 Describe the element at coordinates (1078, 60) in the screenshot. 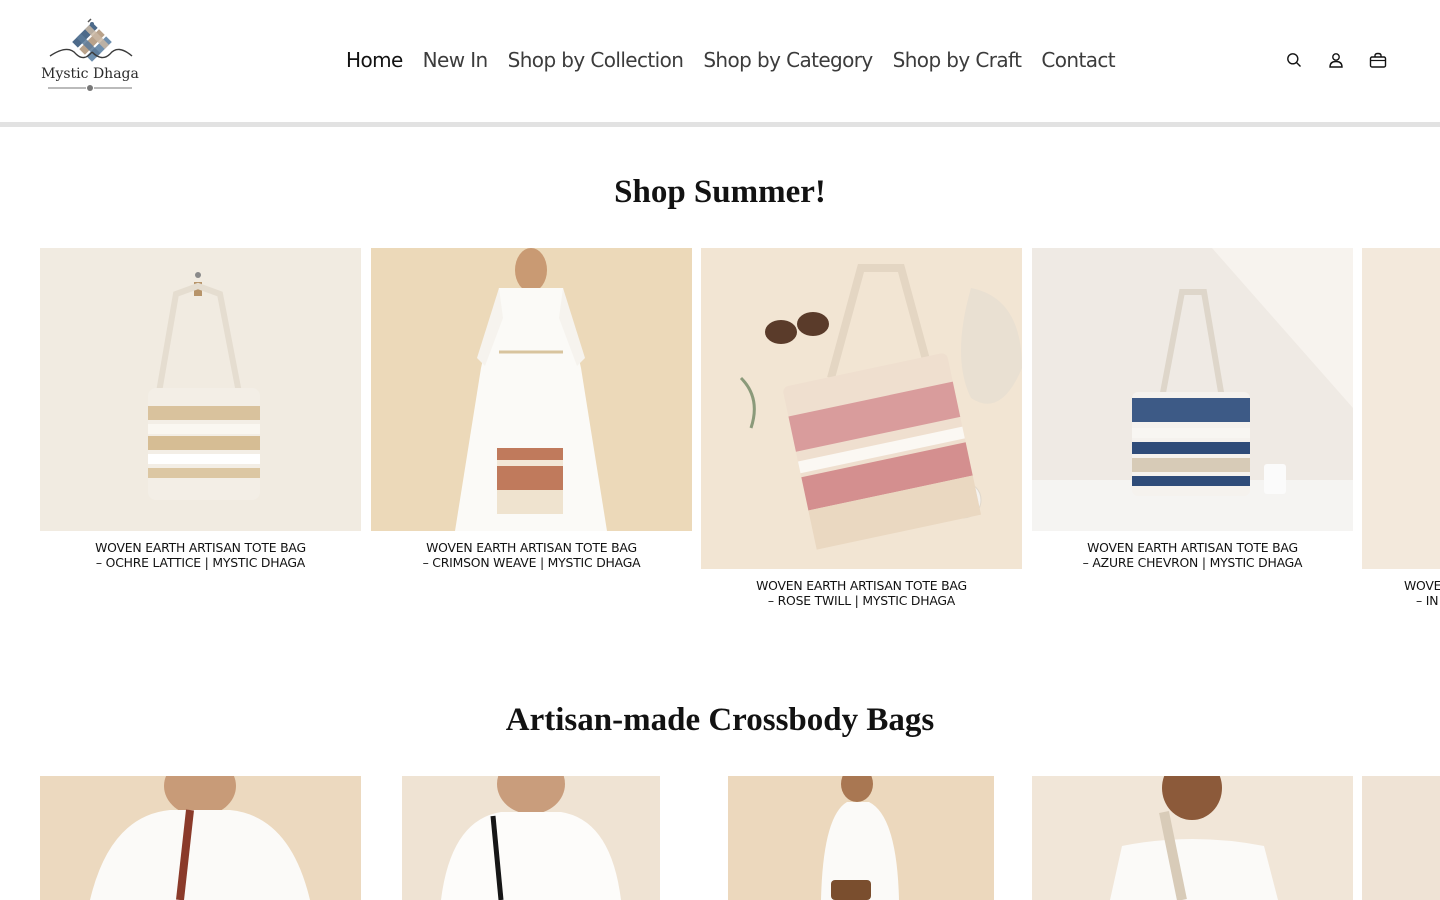

I see `nav-contact: Contact` at that location.